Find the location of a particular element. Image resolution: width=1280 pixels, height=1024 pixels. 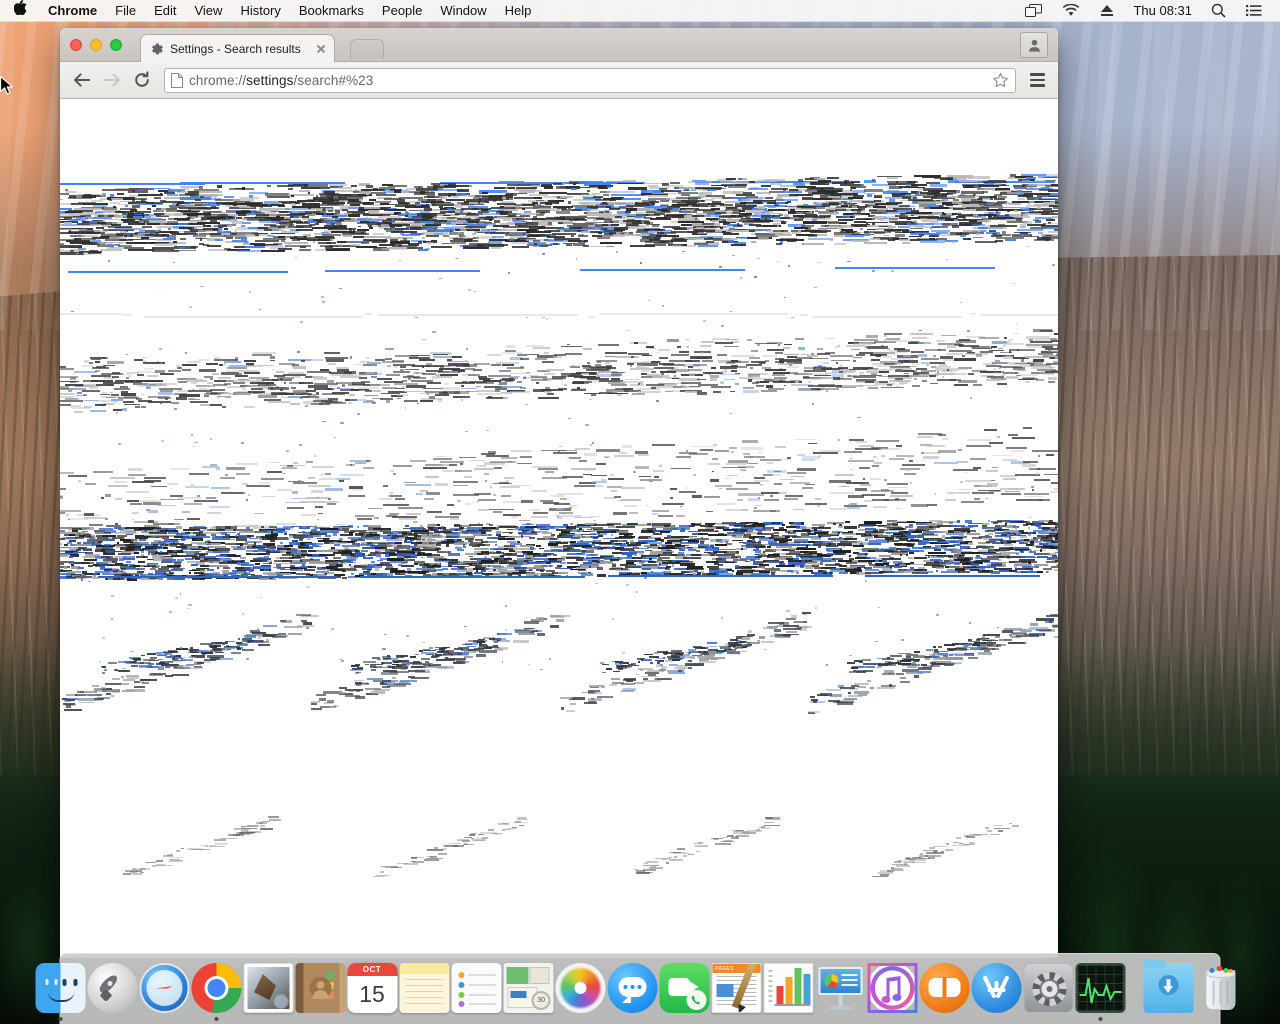

hamburger-menu-icon is located at coordinates (1037, 80).